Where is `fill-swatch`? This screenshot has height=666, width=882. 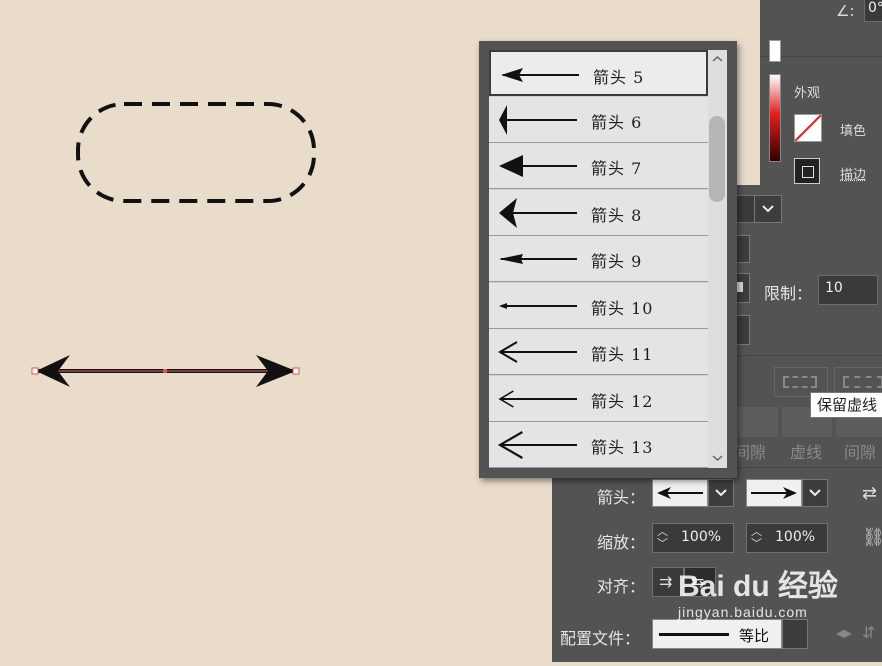
fill-swatch is located at coordinates (808, 128).